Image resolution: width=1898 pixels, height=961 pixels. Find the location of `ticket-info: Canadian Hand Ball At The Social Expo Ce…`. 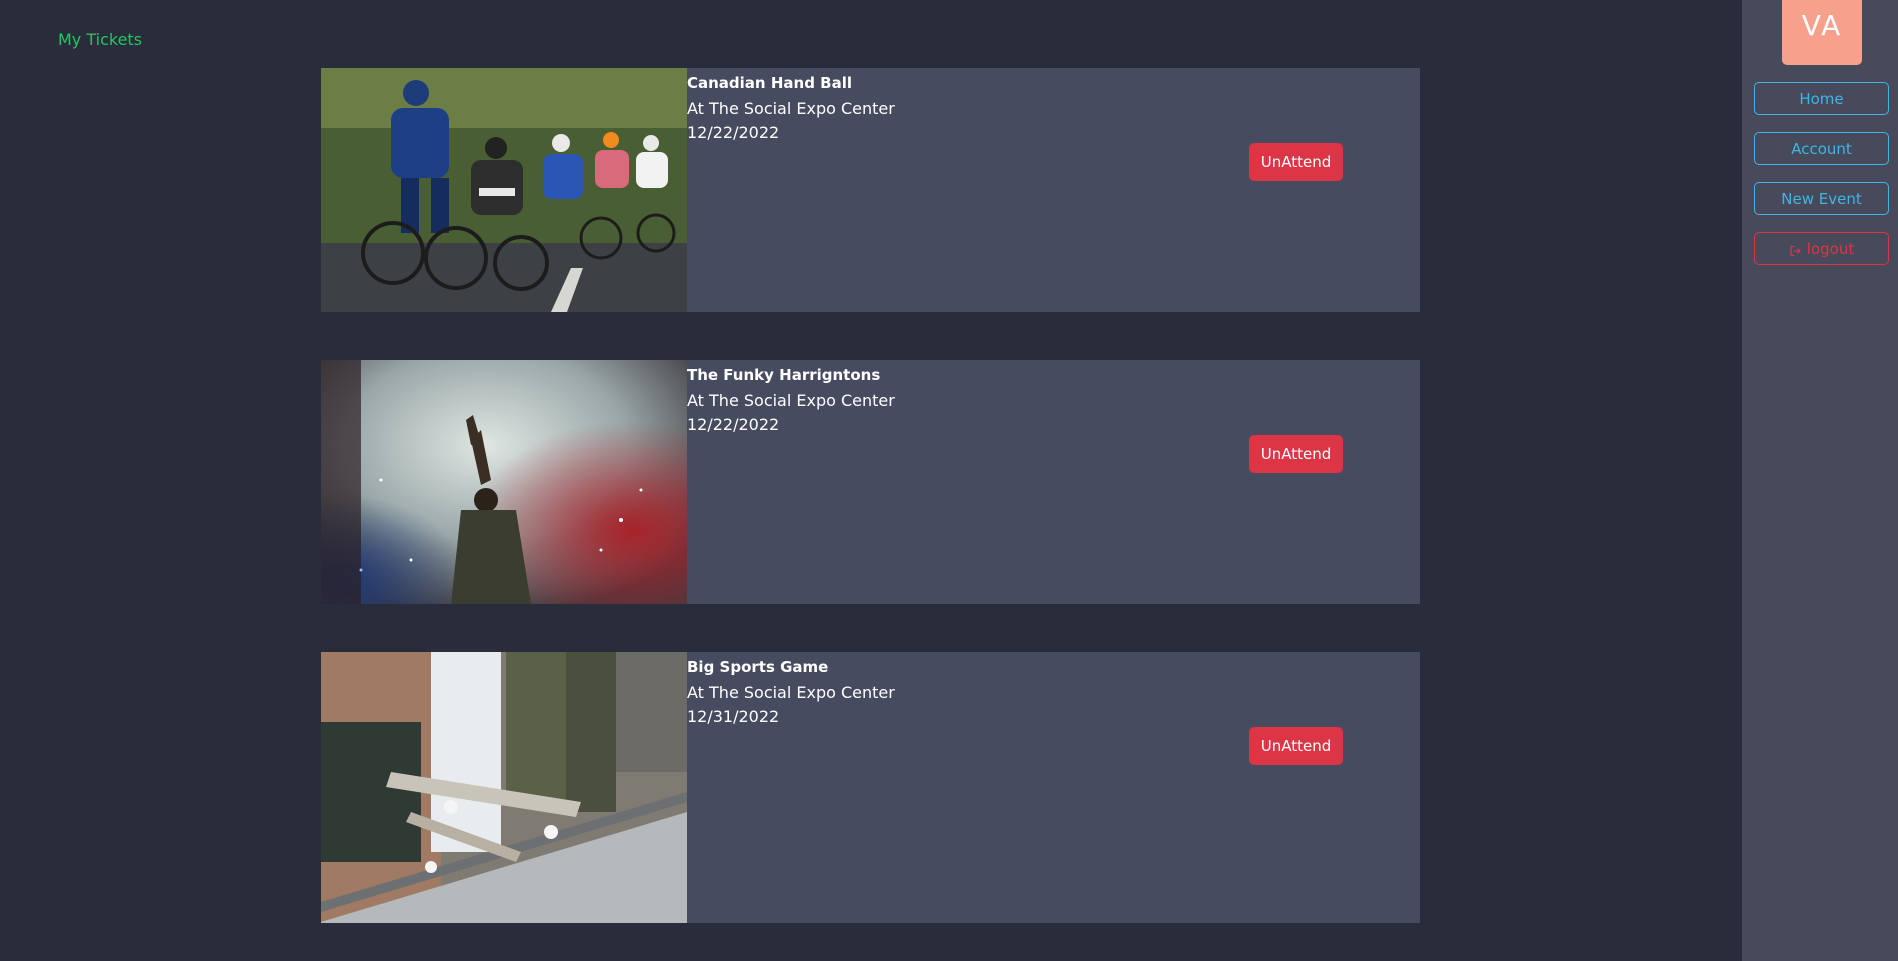

ticket-info: Canadian Hand Ball At The Social Expo Ce… is located at coordinates (791, 108).